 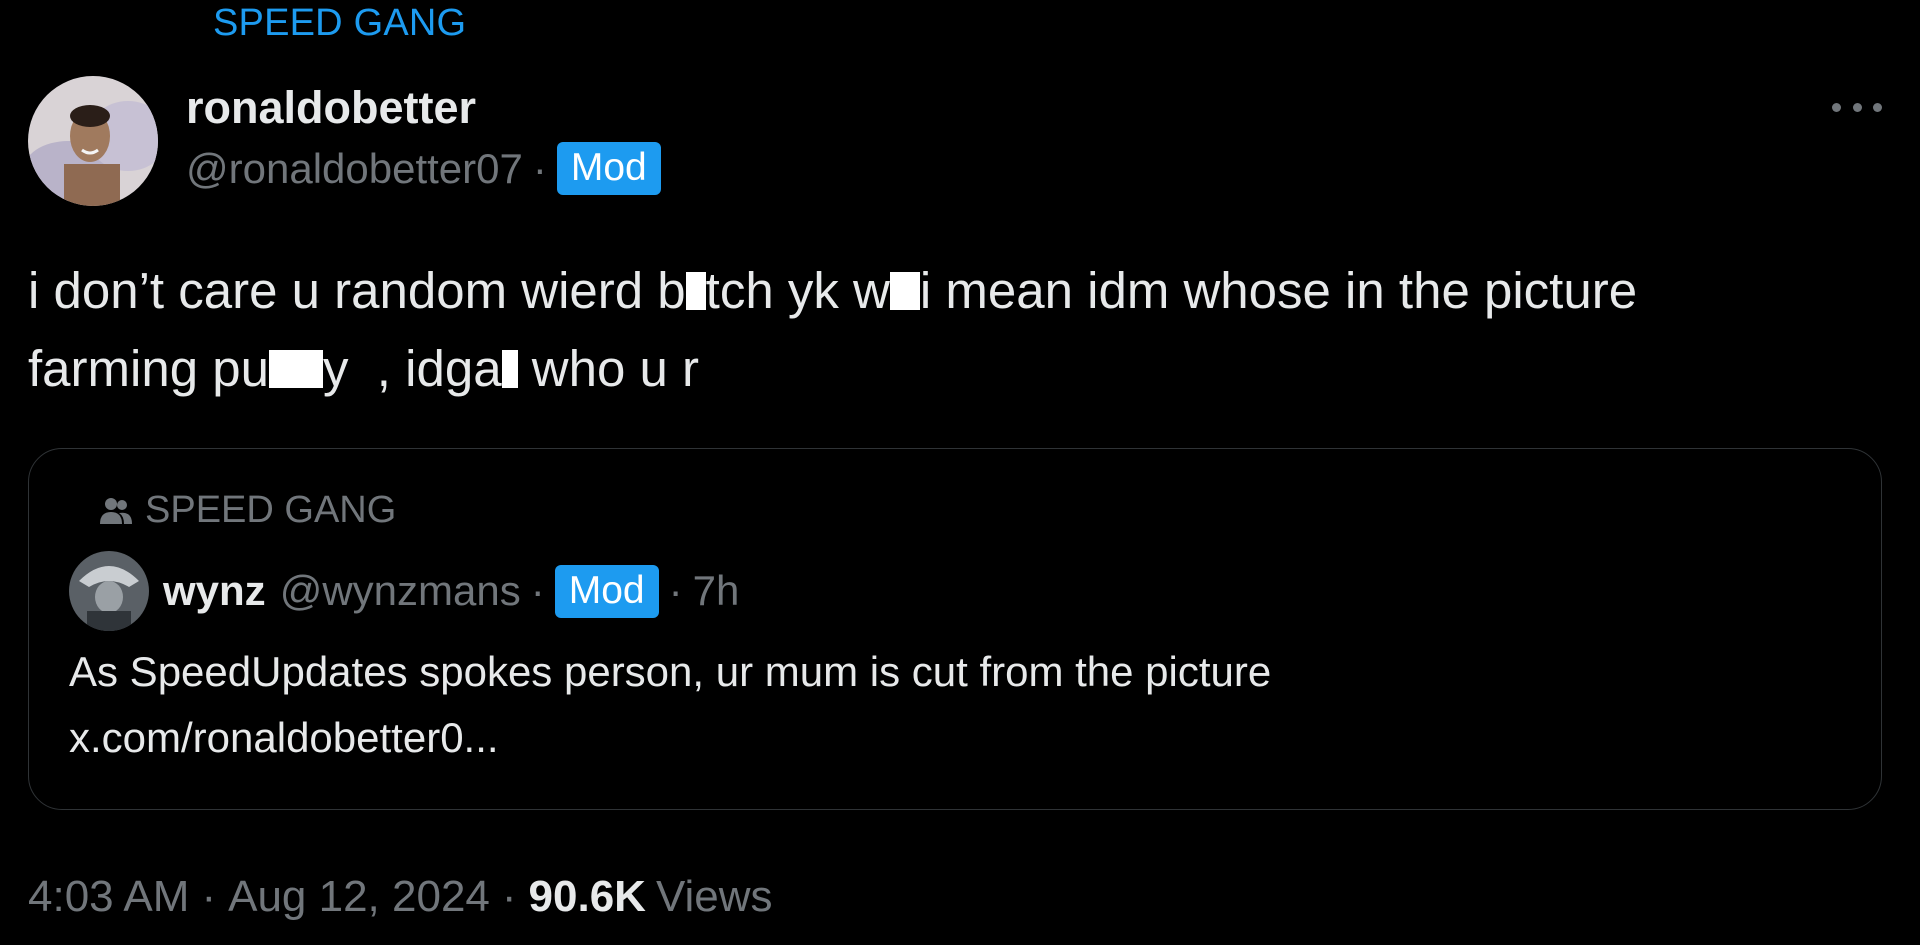 I want to click on quote-community-label: SPEED GANG, so click(x=247, y=510).